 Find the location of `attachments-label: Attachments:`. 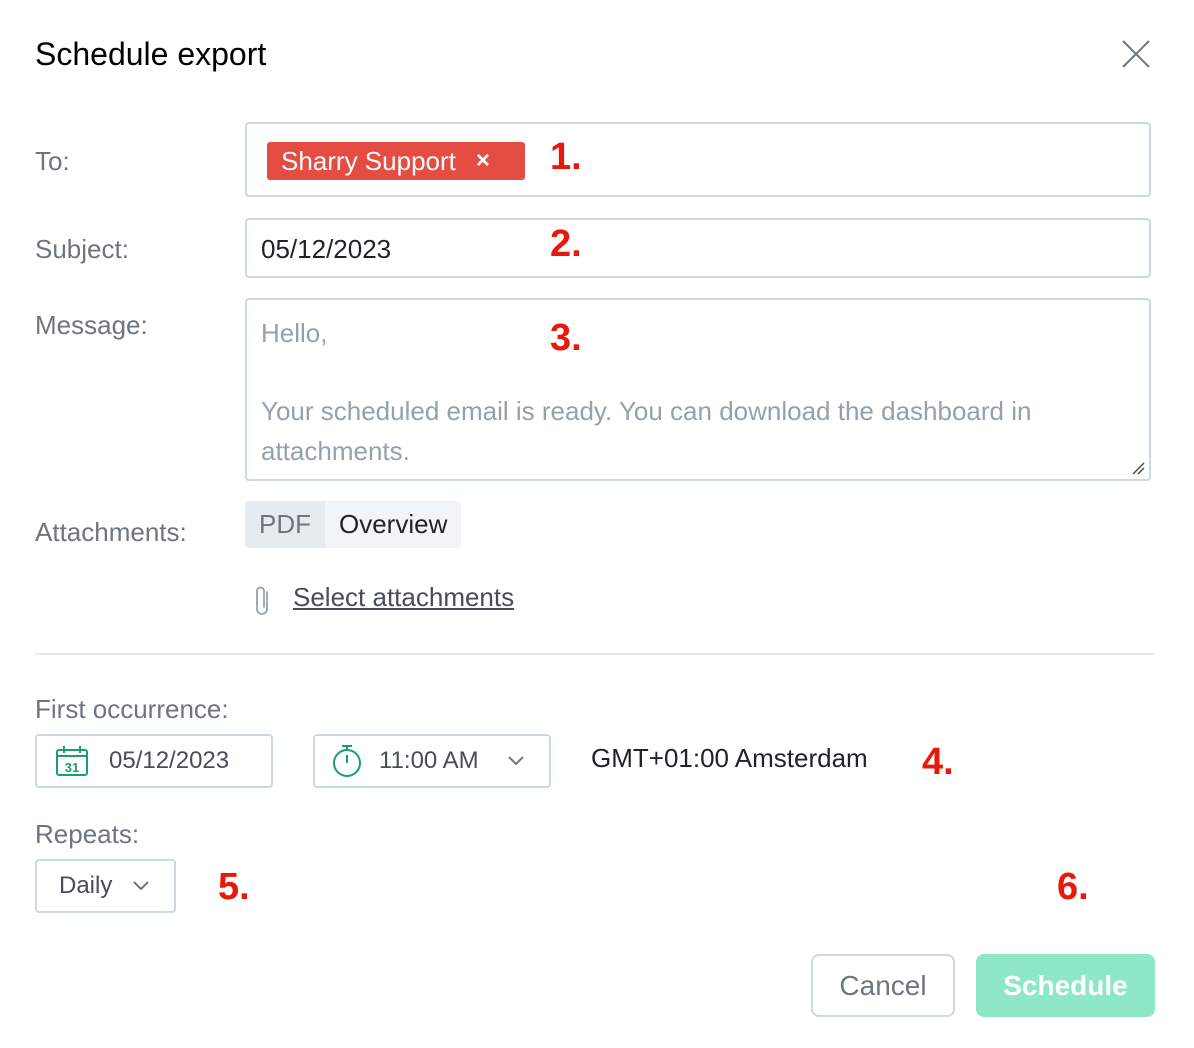

attachments-label: Attachments: is located at coordinates (111, 532).